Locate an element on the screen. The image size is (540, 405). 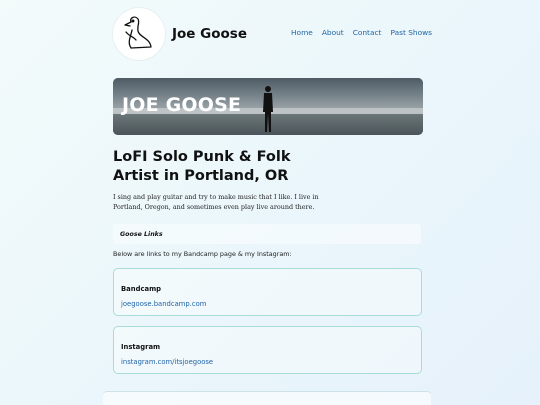
headline-line-2: Artist in Portland, OR is located at coordinates (201, 176).